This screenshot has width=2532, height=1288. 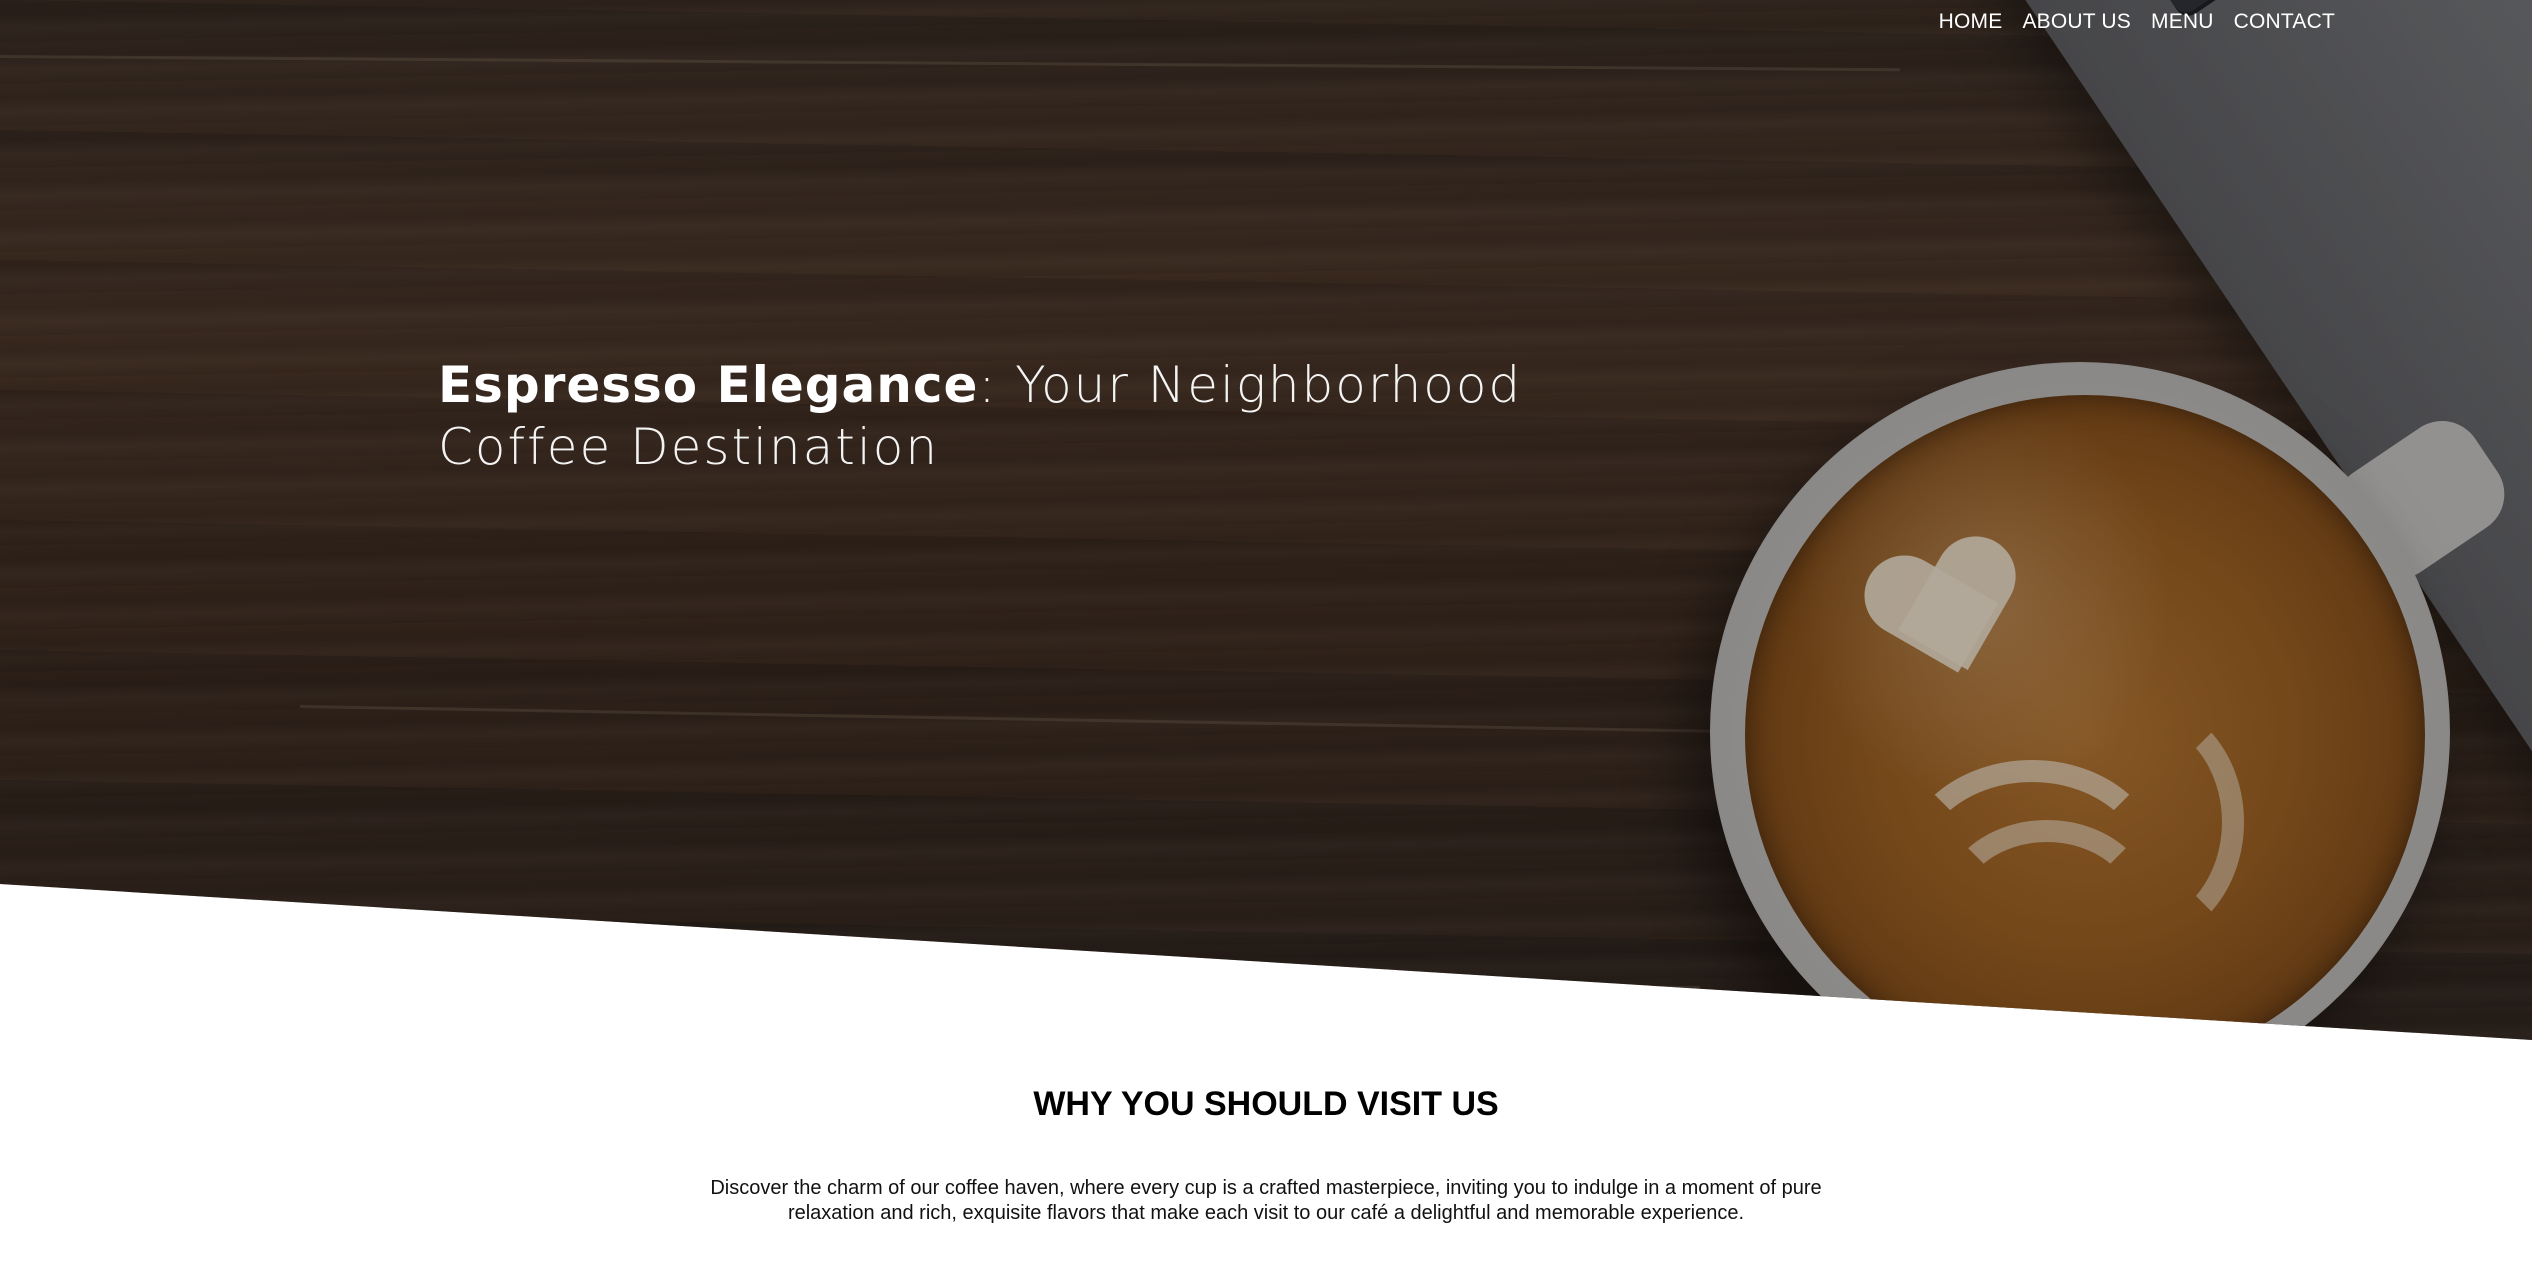 I want to click on hero-brand-name: Espresso Elegance, so click(x=708, y=384).